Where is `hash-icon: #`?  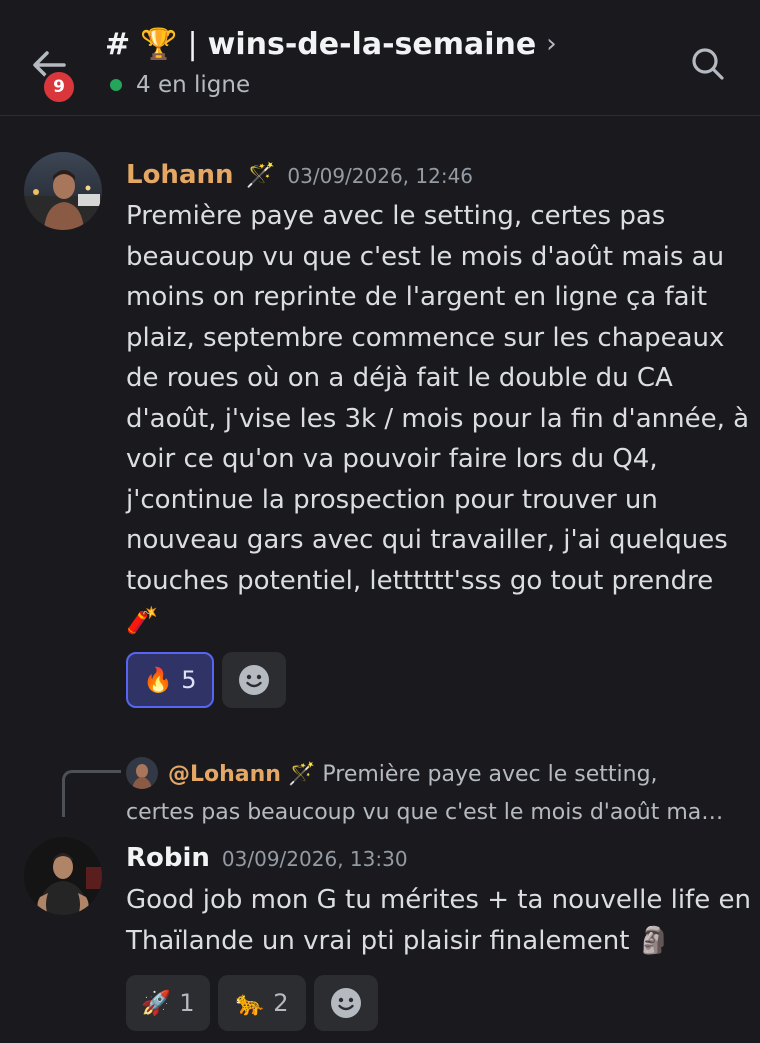 hash-icon: # is located at coordinates (118, 44).